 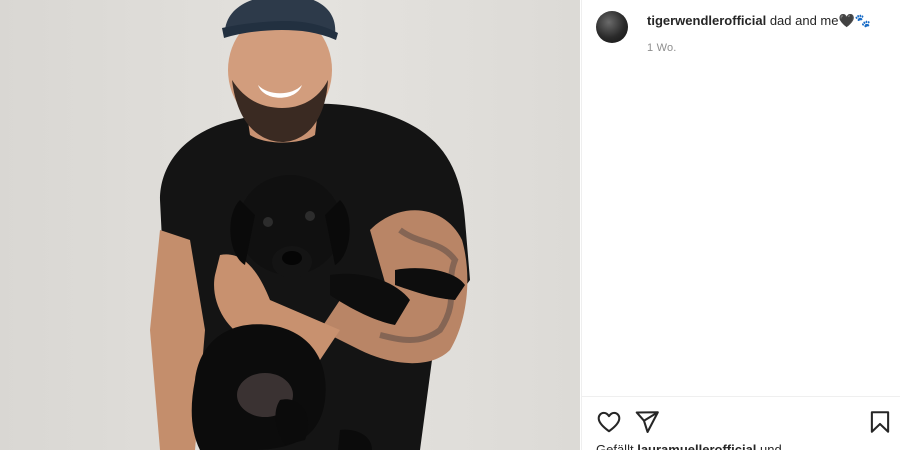 I want to click on username-link: tigerwendlerofficial, so click(x=706, y=20).